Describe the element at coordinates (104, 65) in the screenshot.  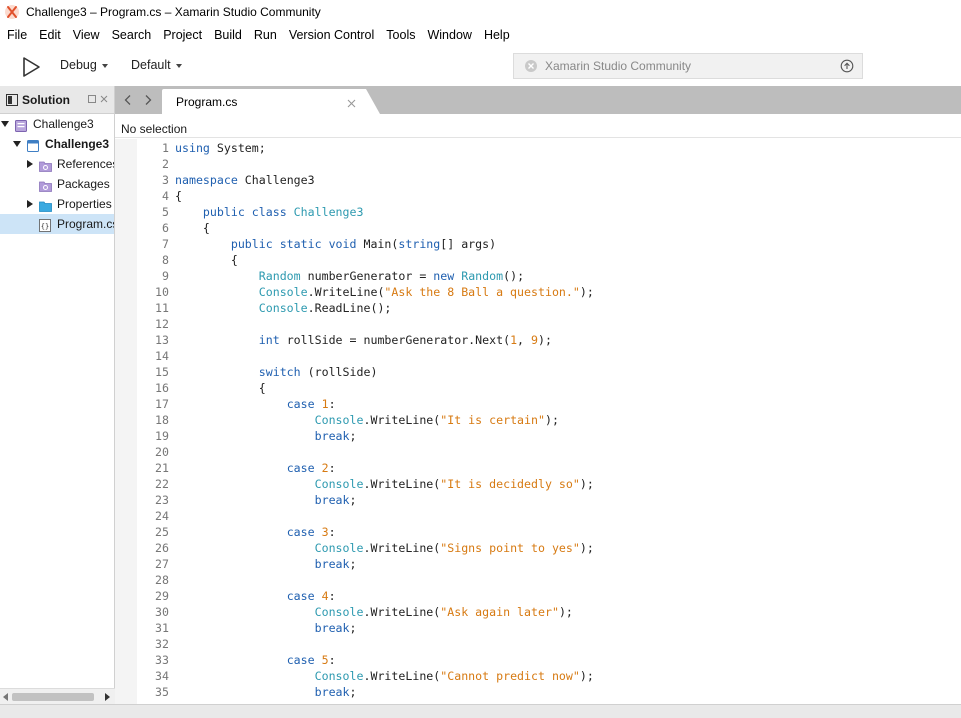
I see `chevron-down-icon` at that location.